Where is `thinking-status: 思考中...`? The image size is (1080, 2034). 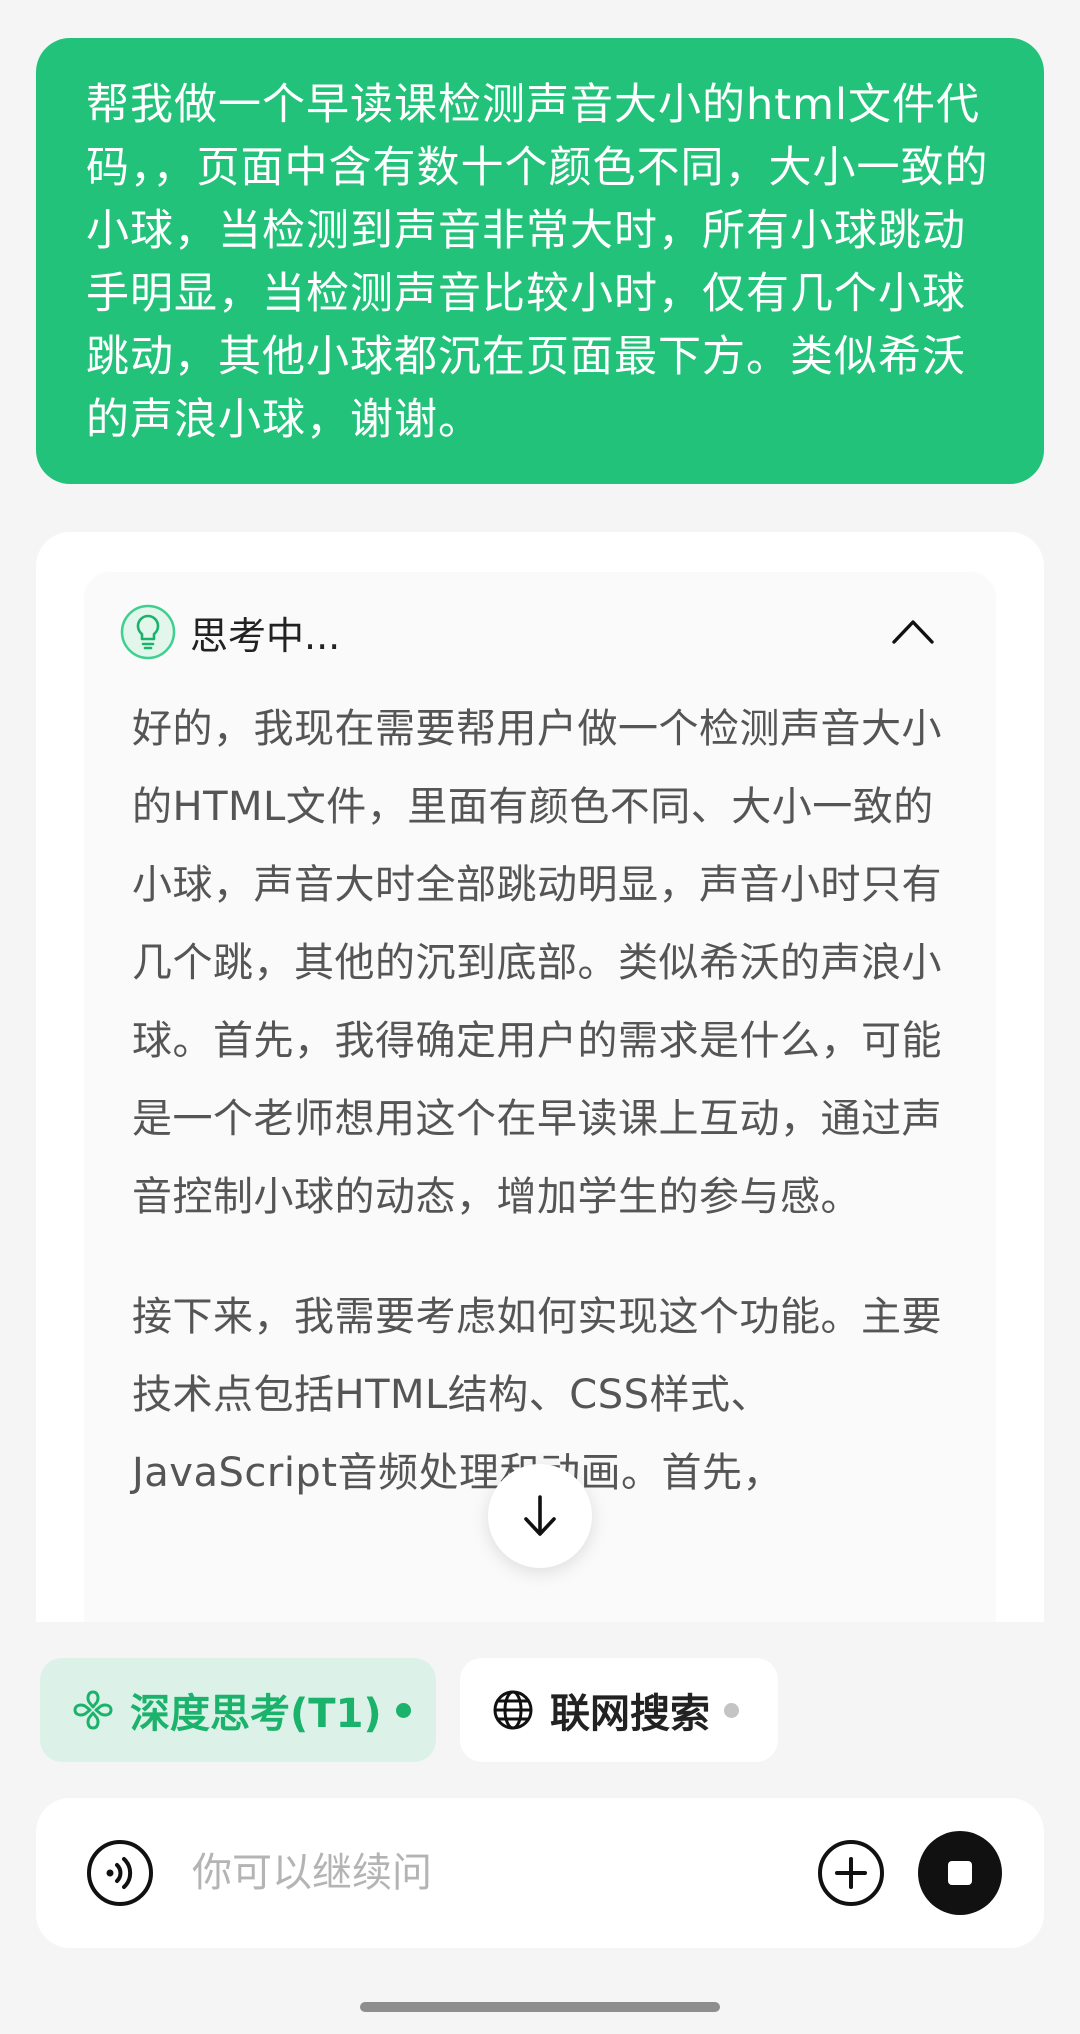 thinking-status: 思考中... is located at coordinates (265, 635).